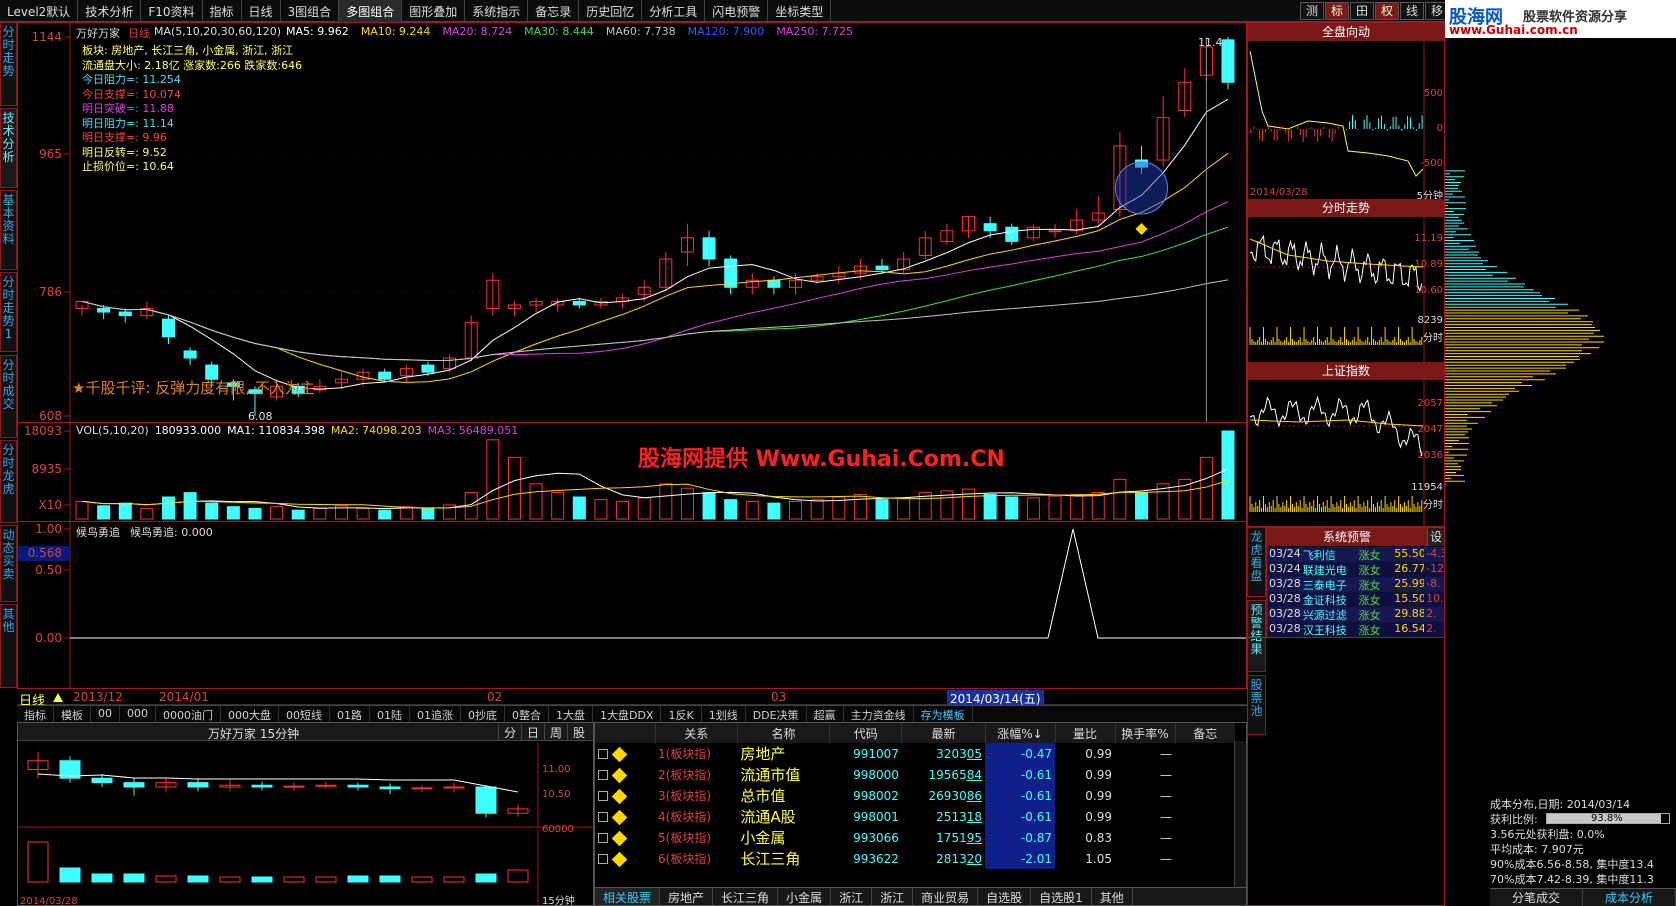 Image resolution: width=1676 pixels, height=906 pixels. Describe the element at coordinates (852, 896) in the screenshot. I see `related-tab-4: 浙江` at that location.